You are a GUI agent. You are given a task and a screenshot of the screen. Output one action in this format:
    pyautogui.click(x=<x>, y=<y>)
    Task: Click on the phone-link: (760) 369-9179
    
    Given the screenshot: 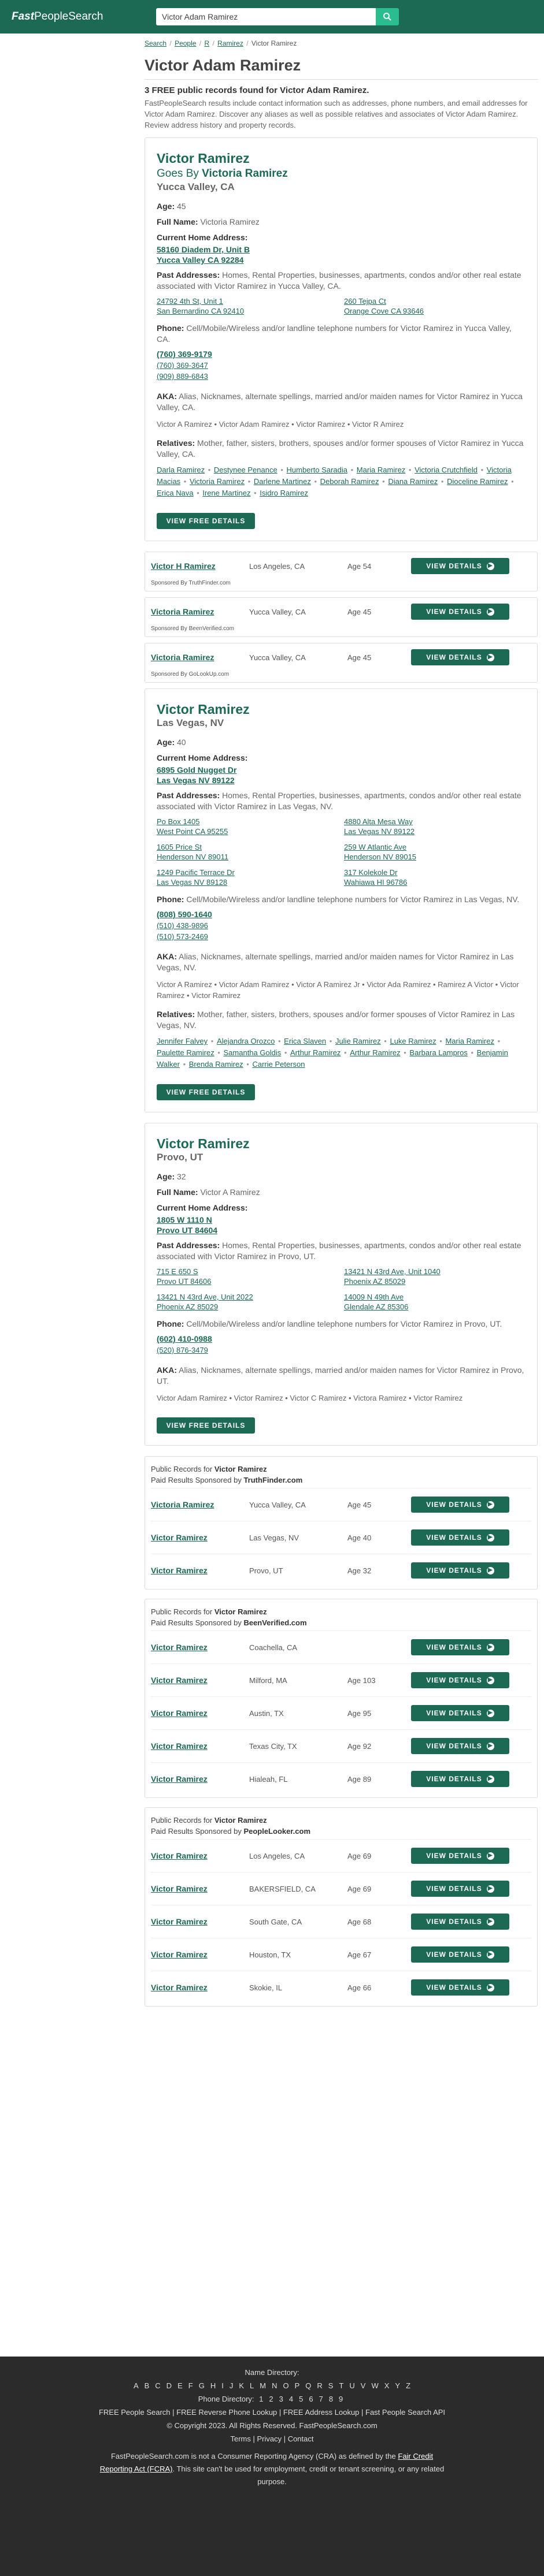 What is the action you would take?
    pyautogui.click(x=341, y=354)
    